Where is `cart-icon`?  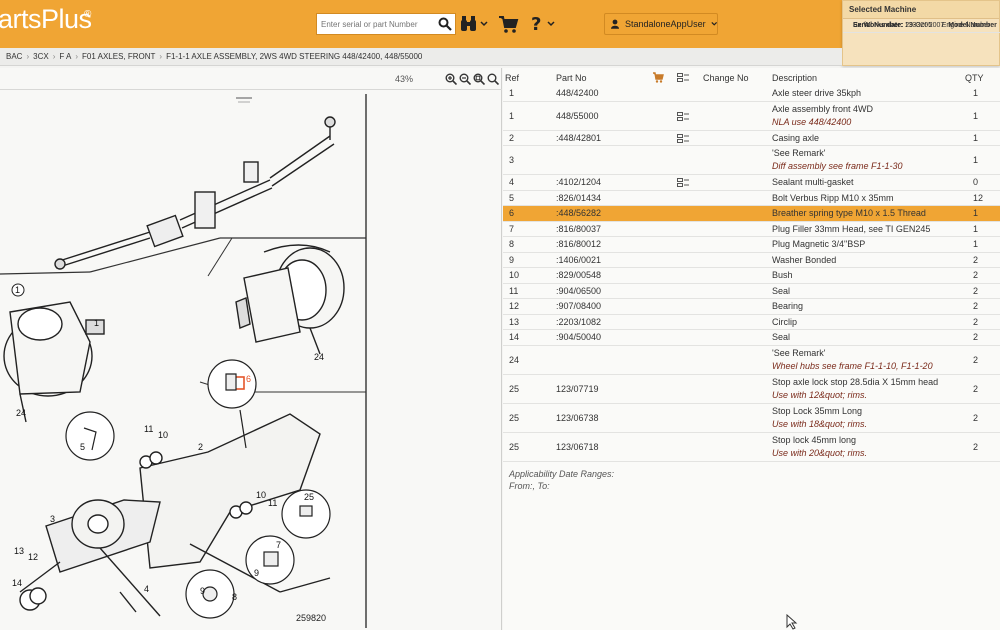 cart-icon is located at coordinates (509, 24).